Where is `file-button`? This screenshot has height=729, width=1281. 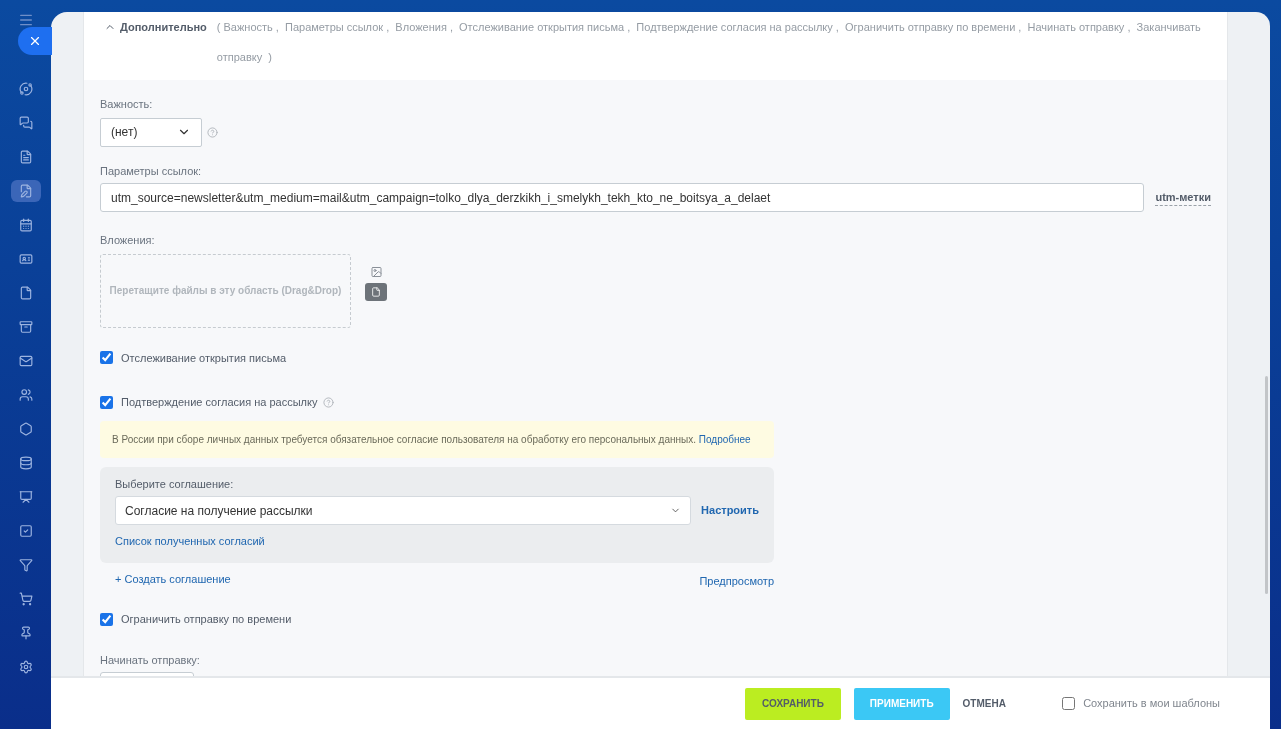
file-button is located at coordinates (376, 291).